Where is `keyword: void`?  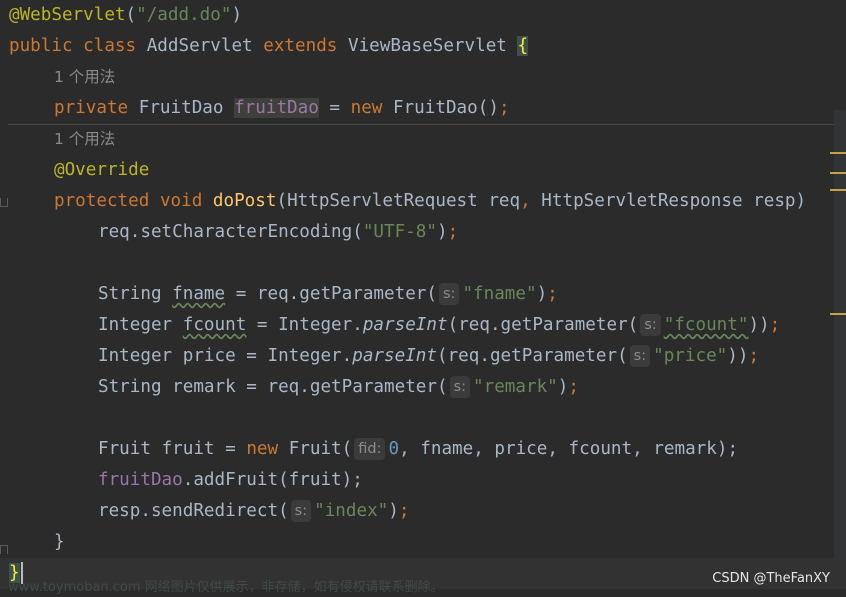 keyword: void is located at coordinates (181, 201).